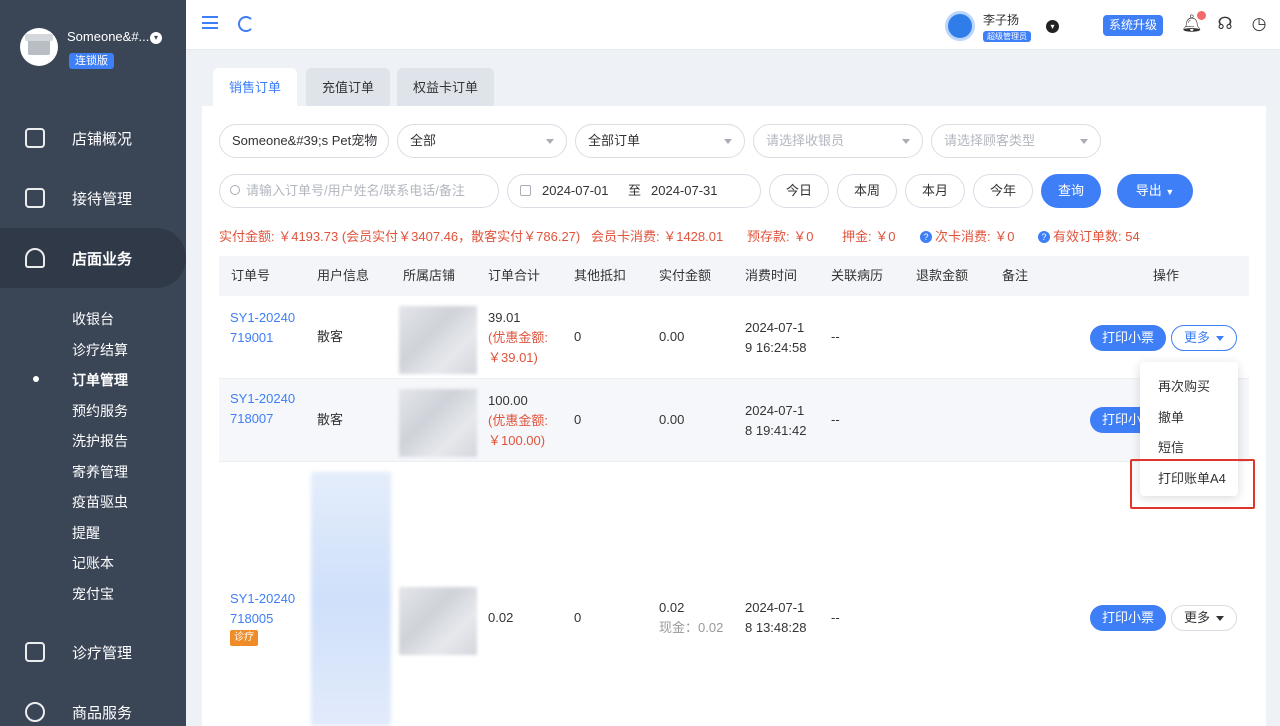  I want to click on user-info: 散客, so click(330, 336).